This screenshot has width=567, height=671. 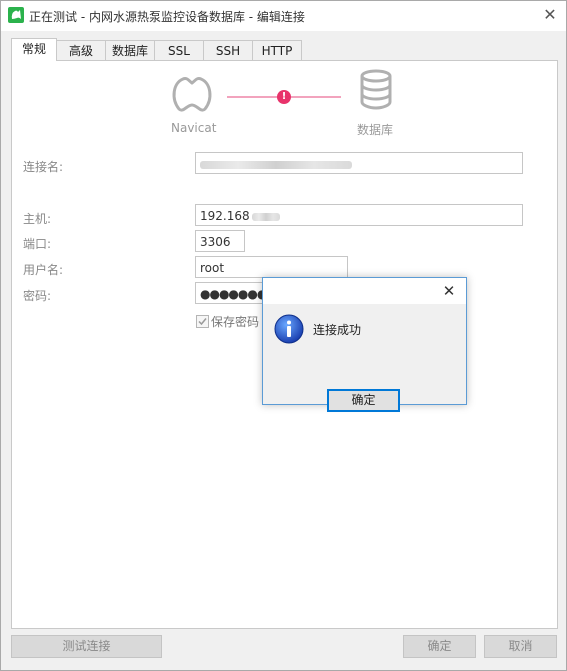 I want to click on info-icon, so click(x=289, y=329).